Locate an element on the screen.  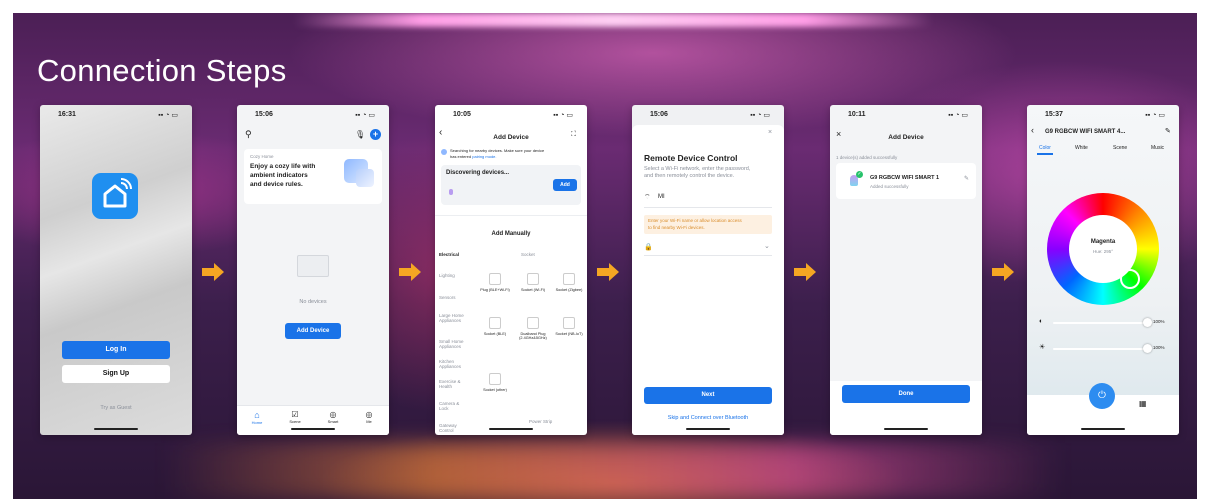
device-tile: Socket (other) is located at coordinates (495, 382).